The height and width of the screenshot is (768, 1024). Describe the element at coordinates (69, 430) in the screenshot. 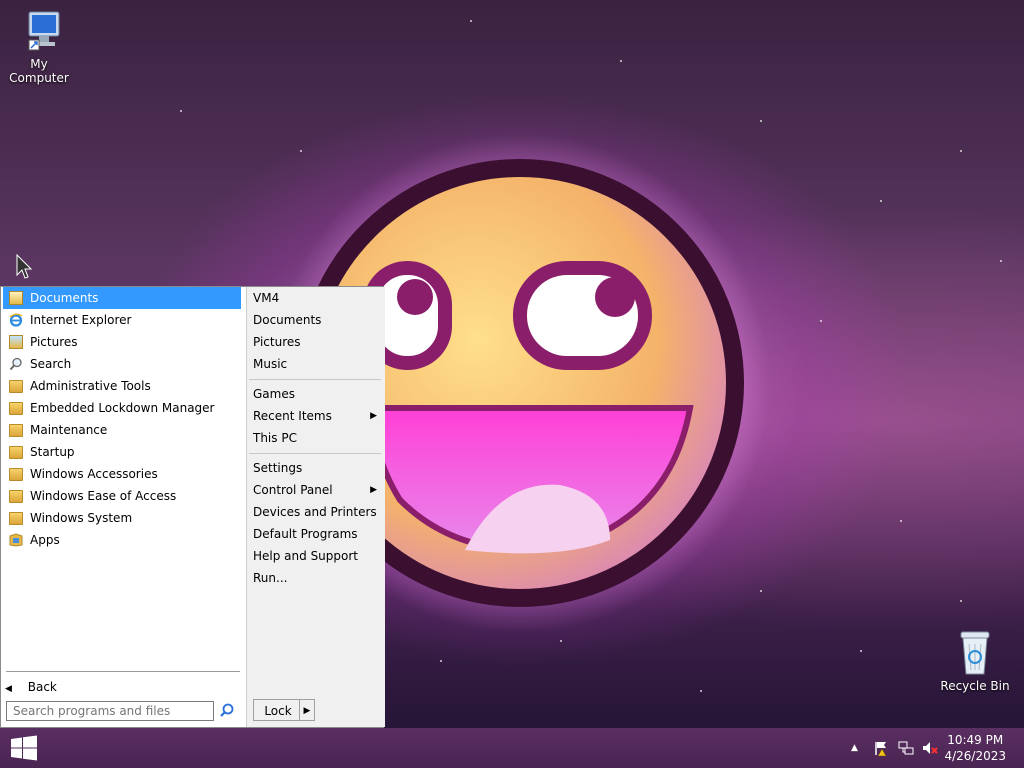

I see `program-item-label: Maintenance` at that location.